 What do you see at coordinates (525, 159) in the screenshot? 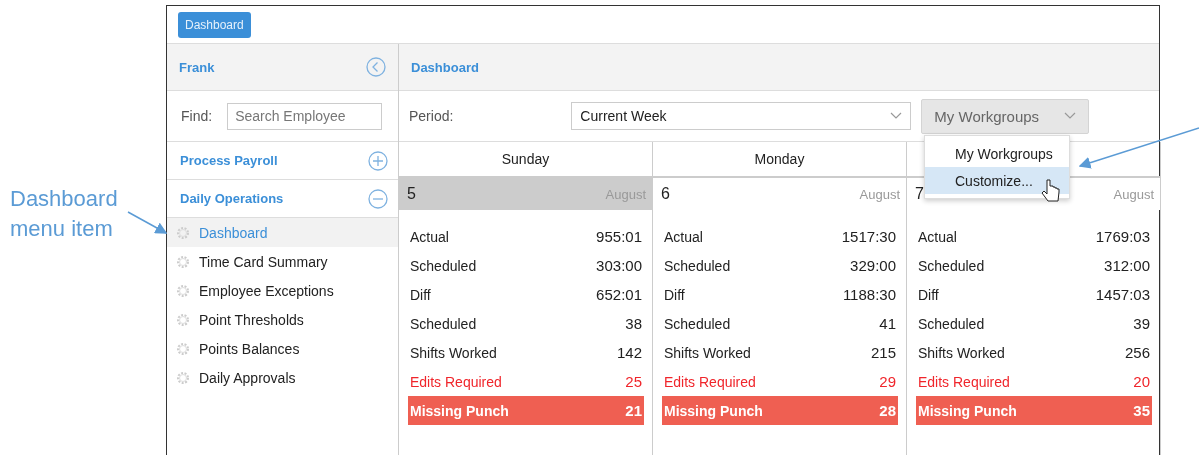
I see `day-name: Sunday` at bounding box center [525, 159].